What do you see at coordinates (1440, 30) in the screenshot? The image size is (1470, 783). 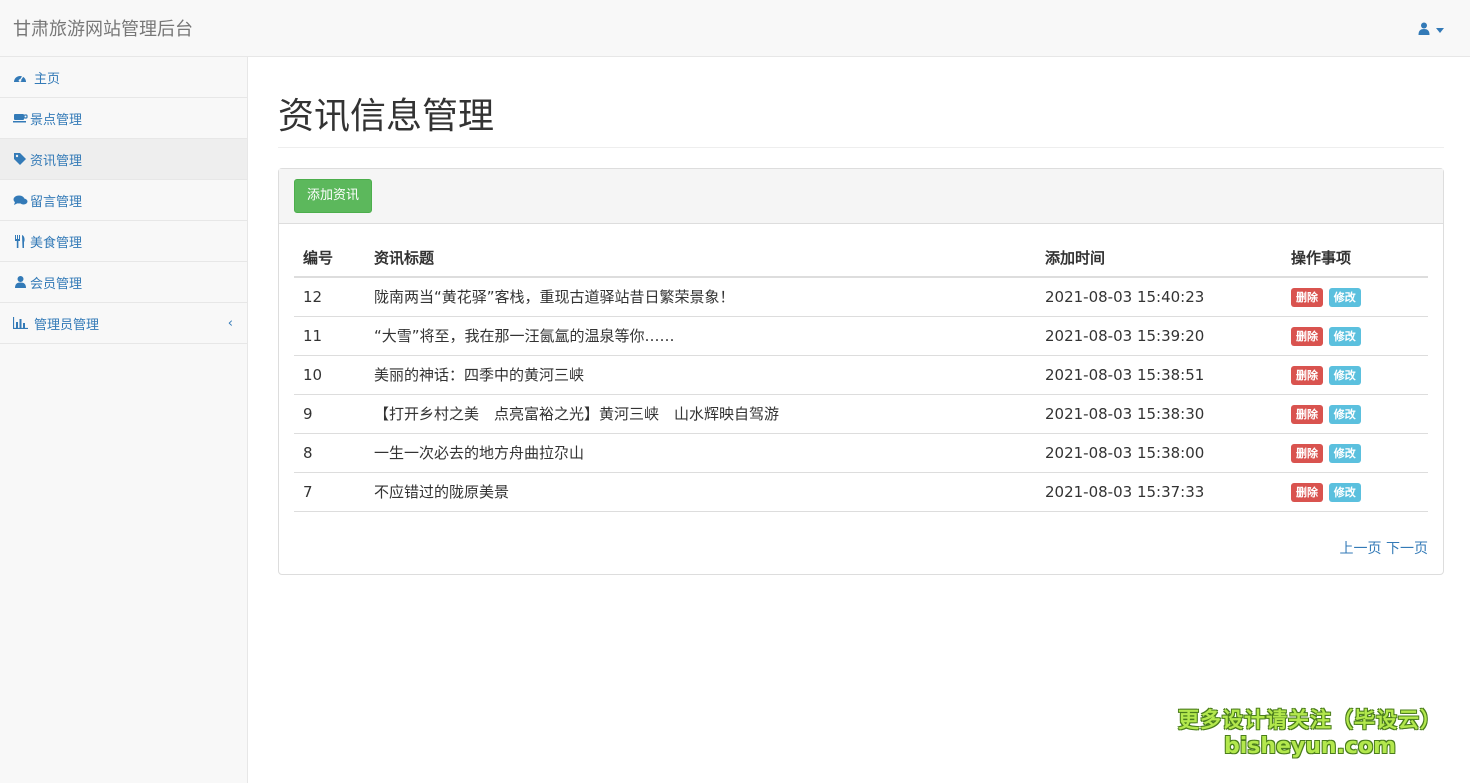 I see `chevron-down-icon` at bounding box center [1440, 30].